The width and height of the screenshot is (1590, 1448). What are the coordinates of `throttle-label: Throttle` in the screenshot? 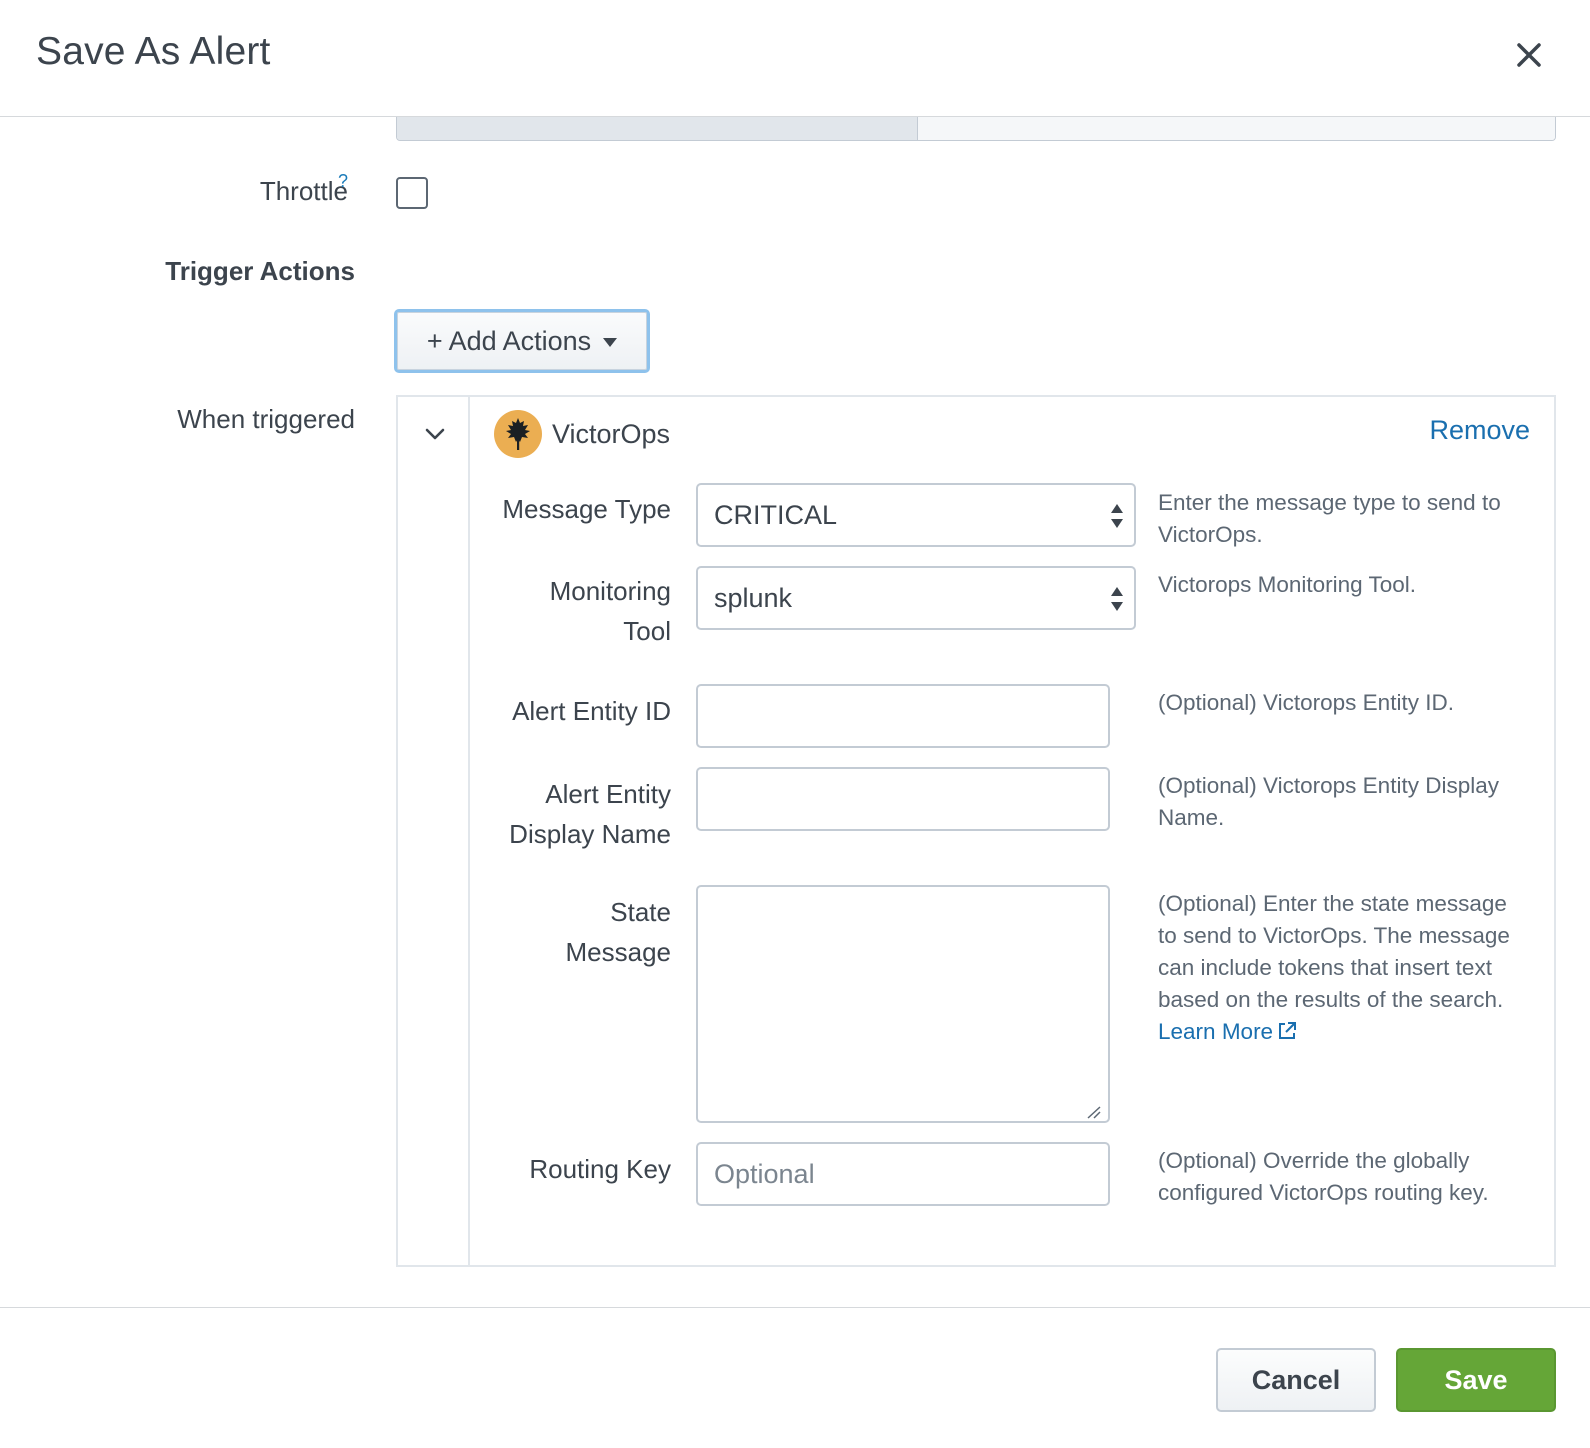 It's located at (303, 191).